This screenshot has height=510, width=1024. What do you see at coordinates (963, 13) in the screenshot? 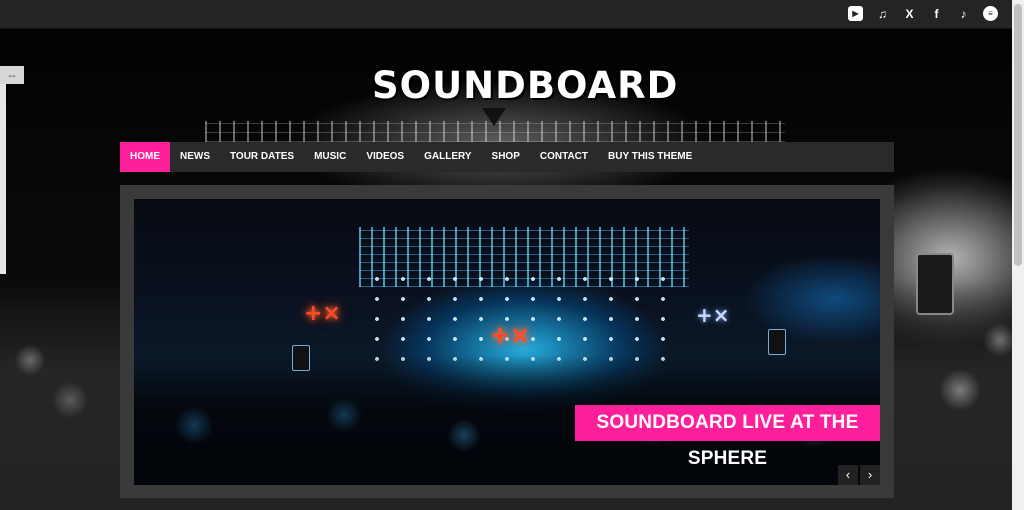
I see `tiktok-icon: ♪` at bounding box center [963, 13].